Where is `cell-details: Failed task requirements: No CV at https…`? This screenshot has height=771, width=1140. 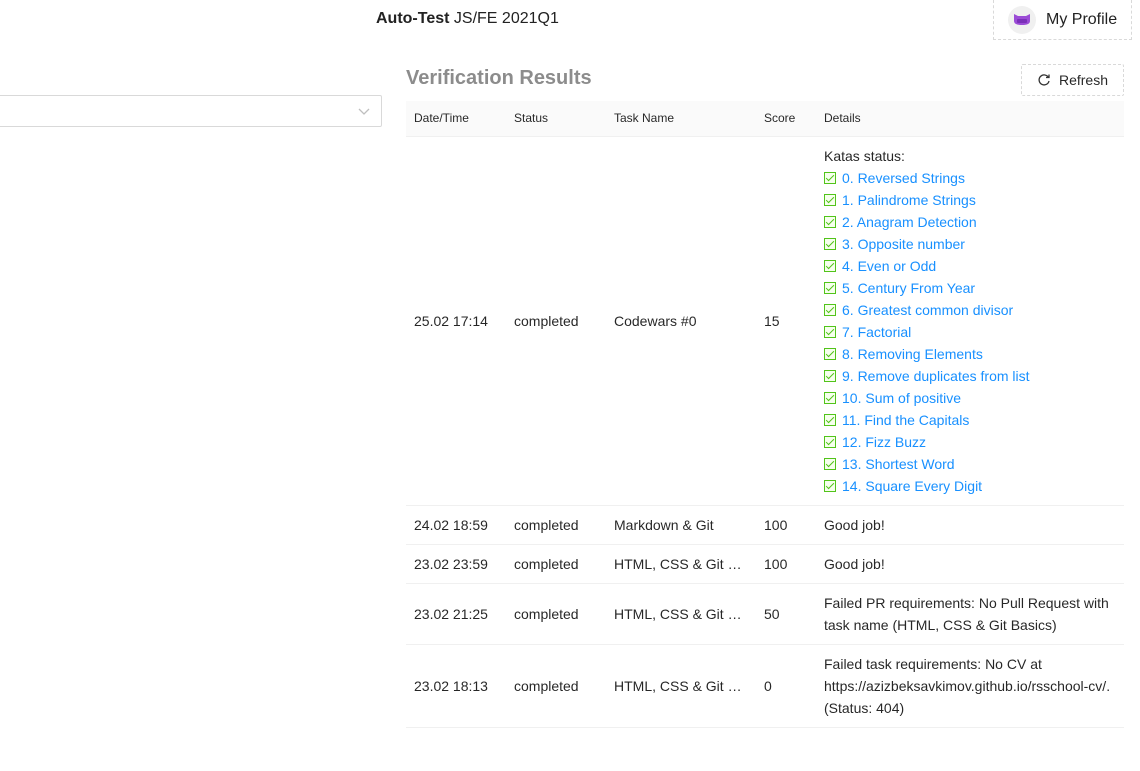 cell-details: Failed task requirements: No CV at https… is located at coordinates (970, 686).